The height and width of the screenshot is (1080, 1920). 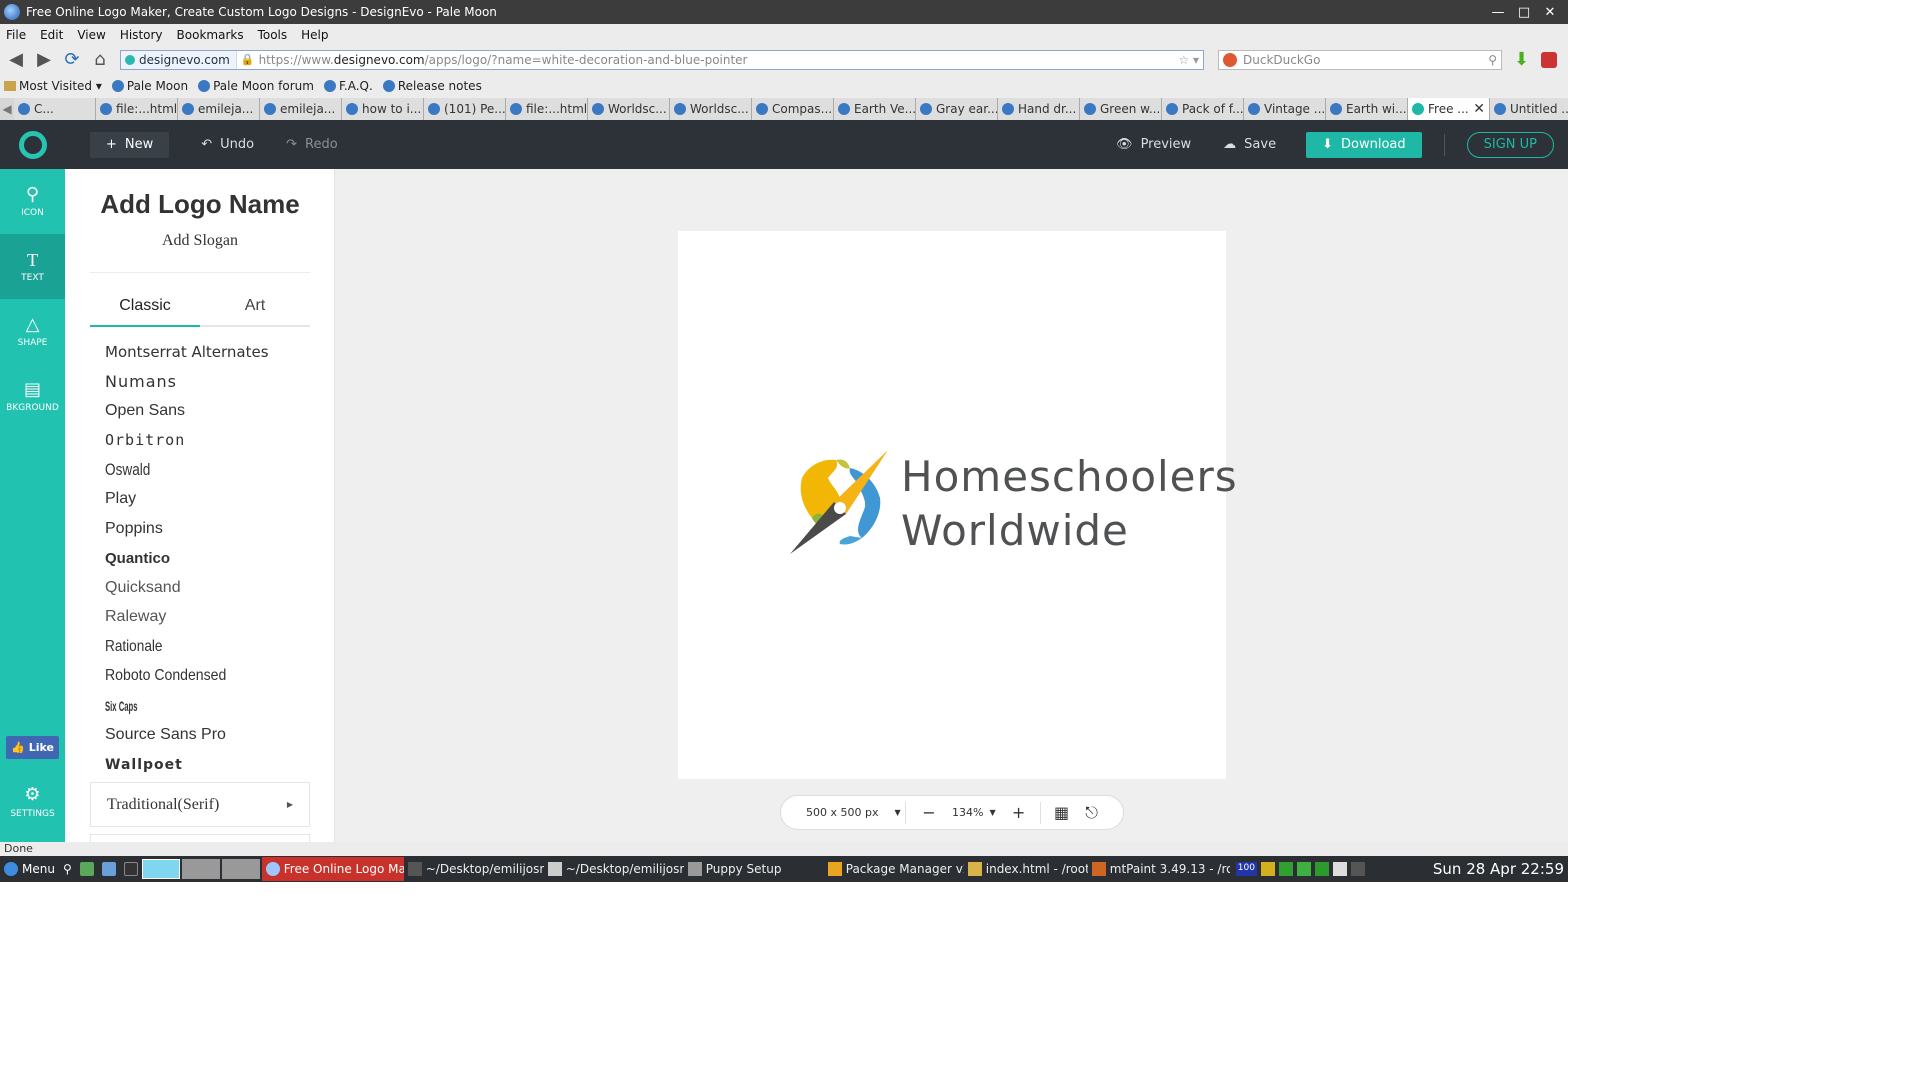 I want to click on minimize-button: —, so click(x=1498, y=12).